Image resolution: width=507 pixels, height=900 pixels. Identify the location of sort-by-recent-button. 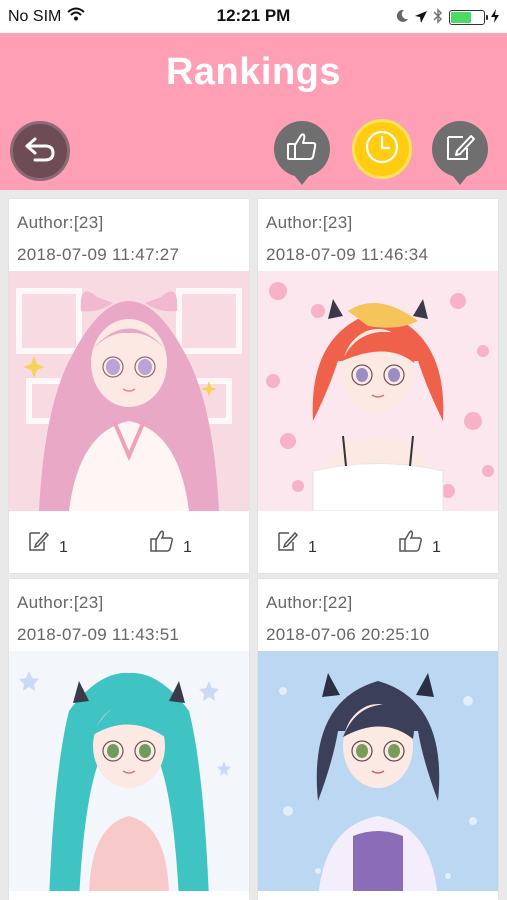
(382, 149).